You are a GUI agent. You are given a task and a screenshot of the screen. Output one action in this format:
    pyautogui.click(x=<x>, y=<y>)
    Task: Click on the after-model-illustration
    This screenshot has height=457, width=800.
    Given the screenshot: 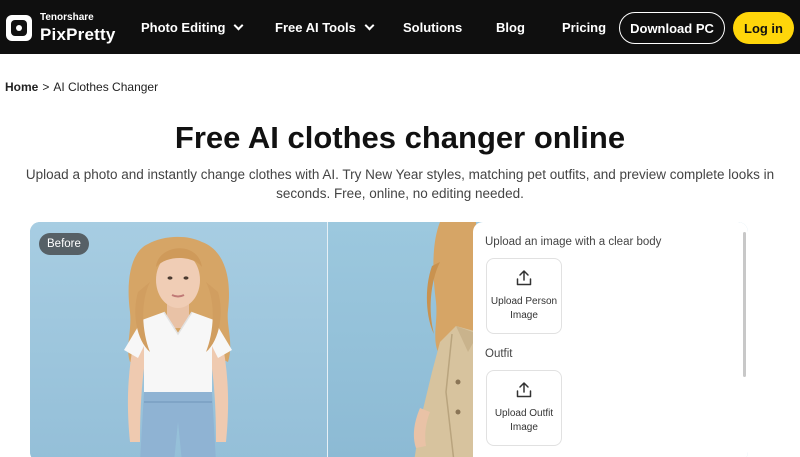 What is the action you would take?
    pyautogui.click(x=445, y=339)
    